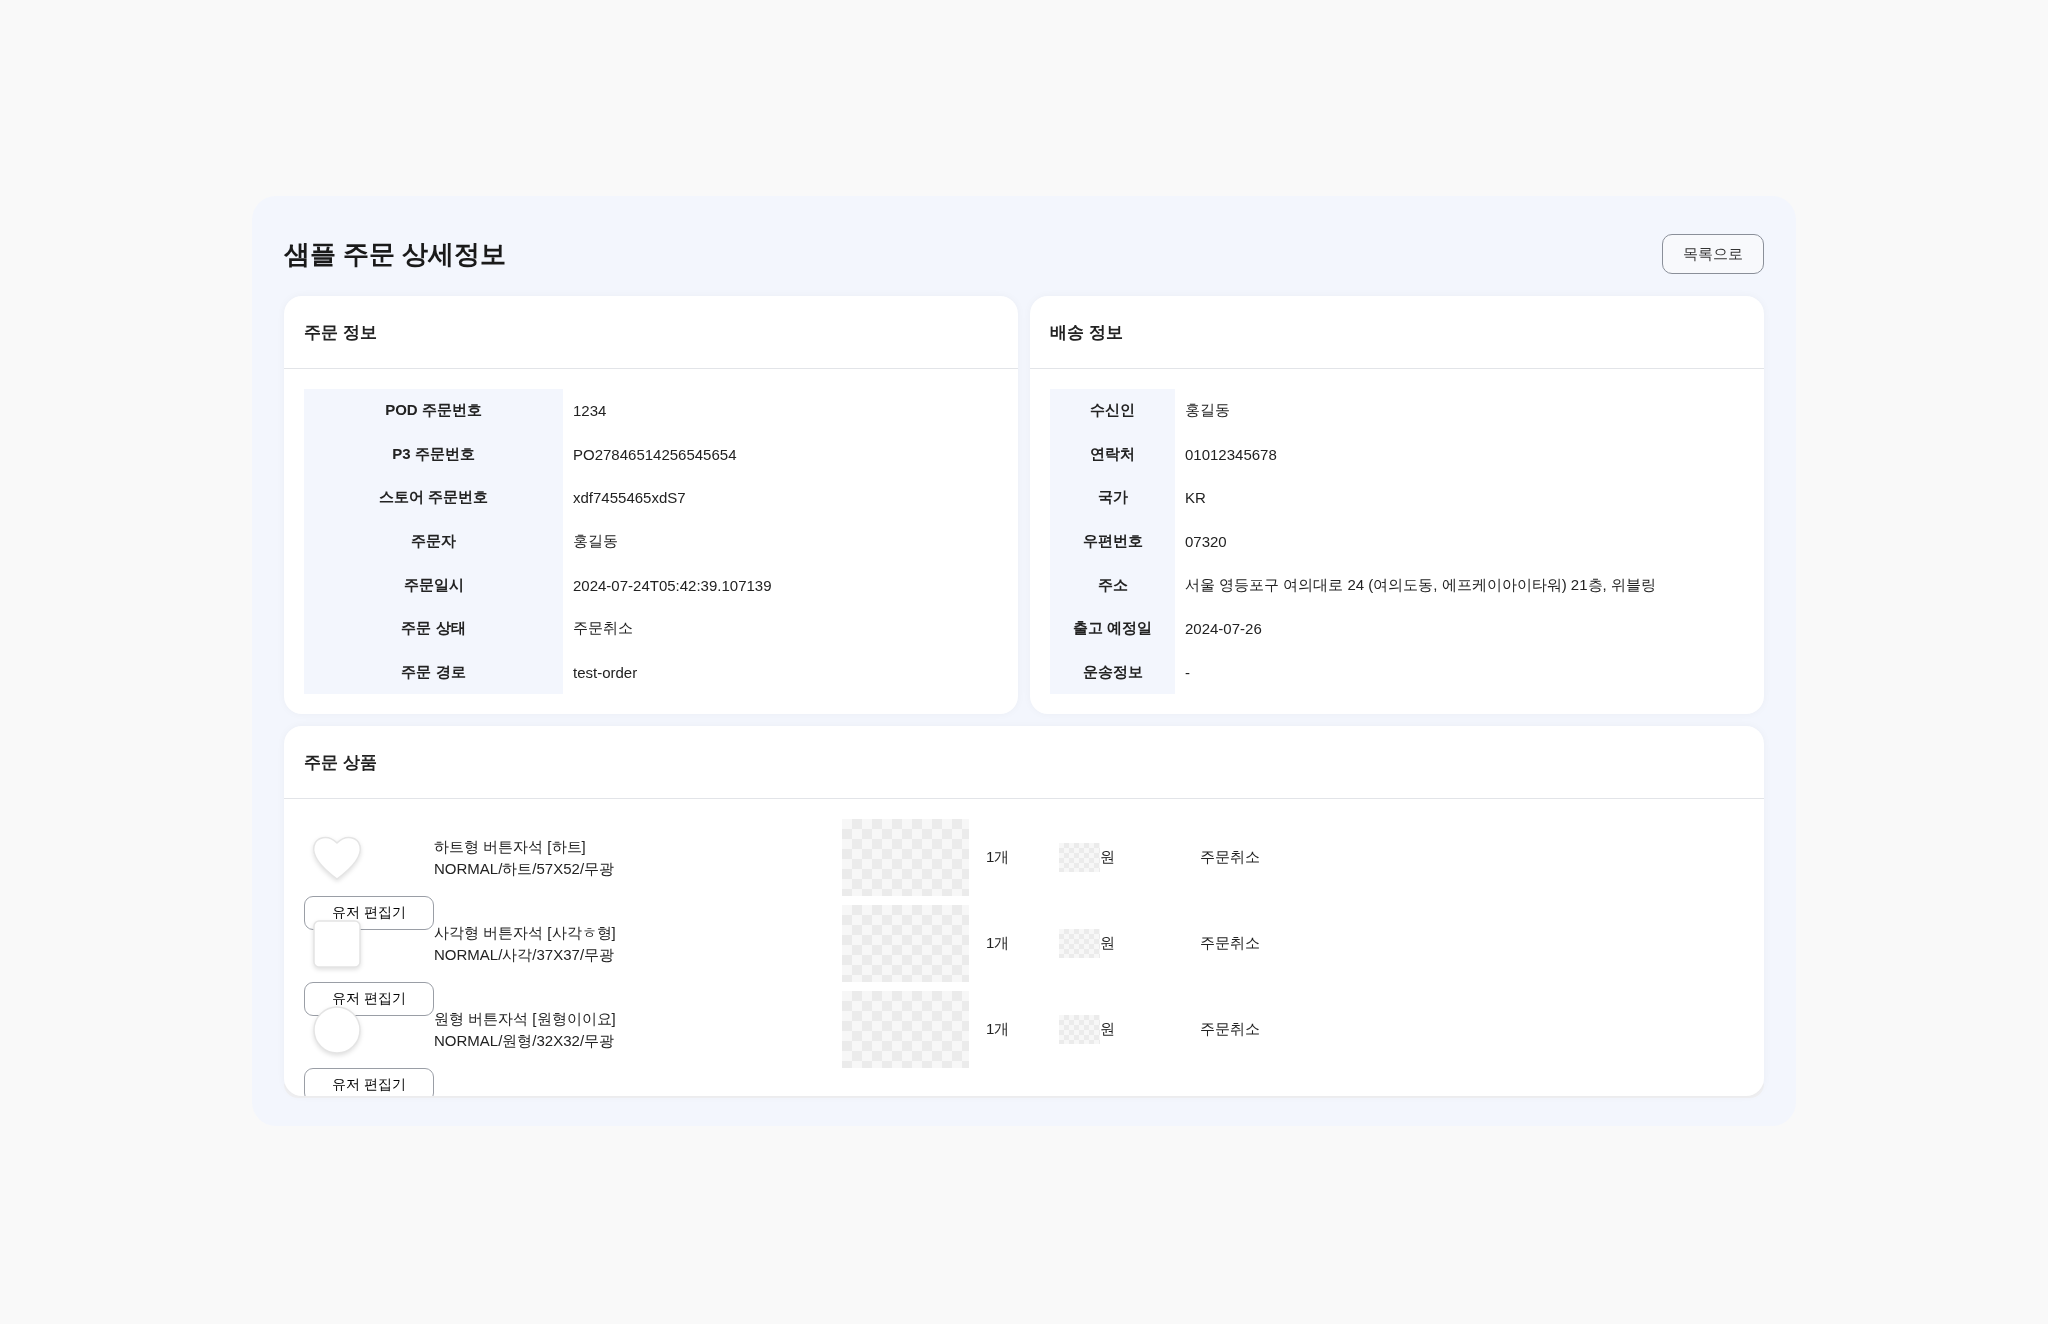 The image size is (2048, 1324). I want to click on field-value: 1234, so click(590, 411).